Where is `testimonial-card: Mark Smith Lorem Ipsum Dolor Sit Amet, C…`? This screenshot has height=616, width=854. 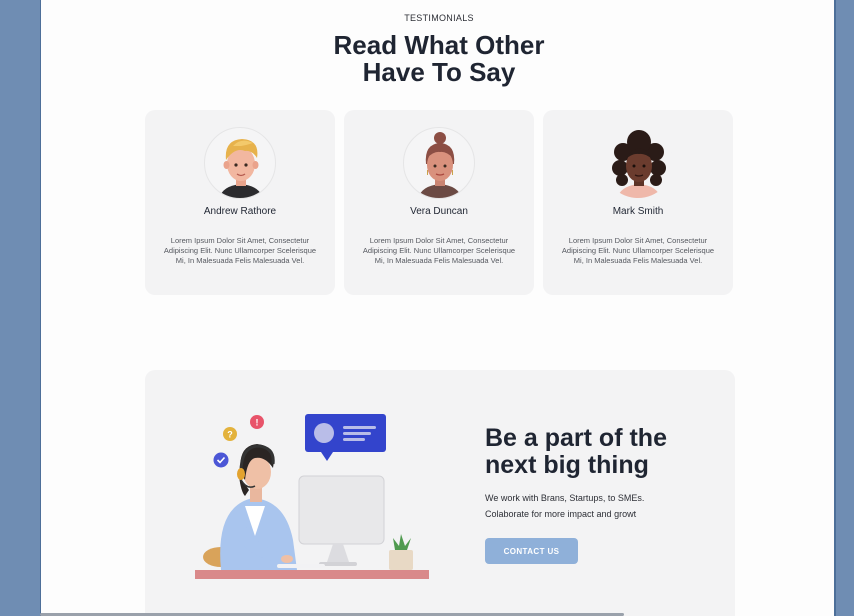 testimonial-card: Mark Smith Lorem Ipsum Dolor Sit Amet, C… is located at coordinates (638, 202).